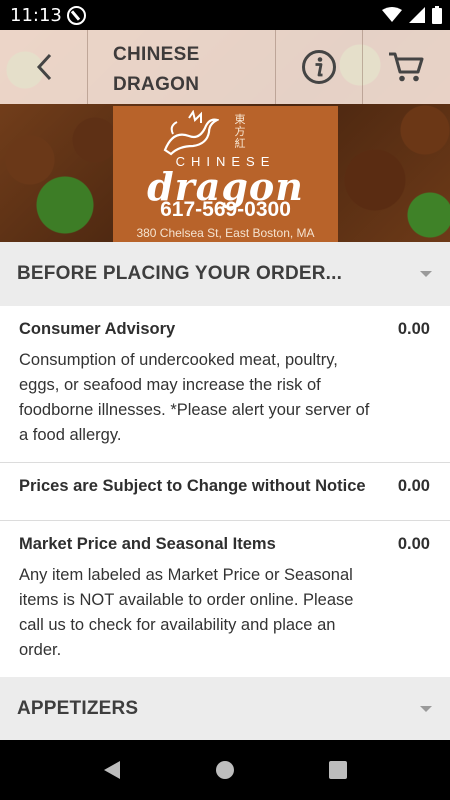 The image size is (450, 800). I want to click on recents-square-icon, so click(338, 770).